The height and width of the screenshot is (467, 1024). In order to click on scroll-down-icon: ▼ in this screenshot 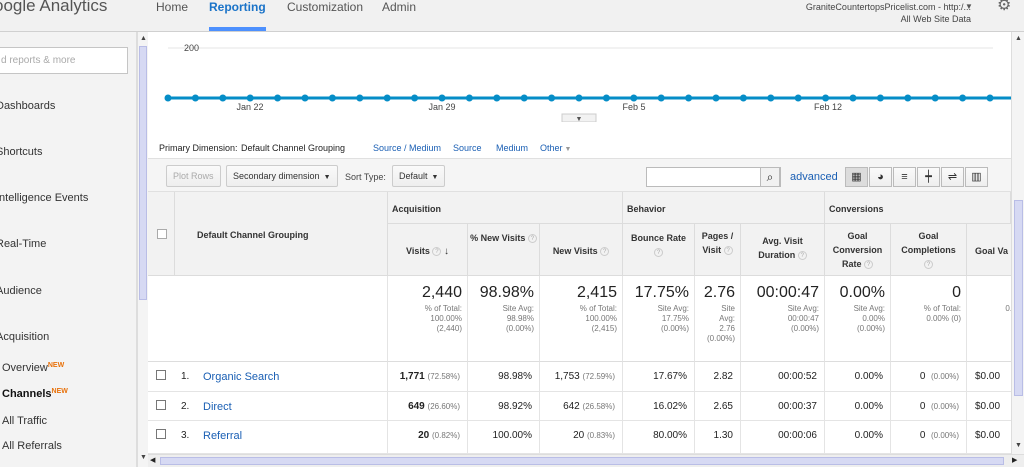, I will do `click(143, 457)`.